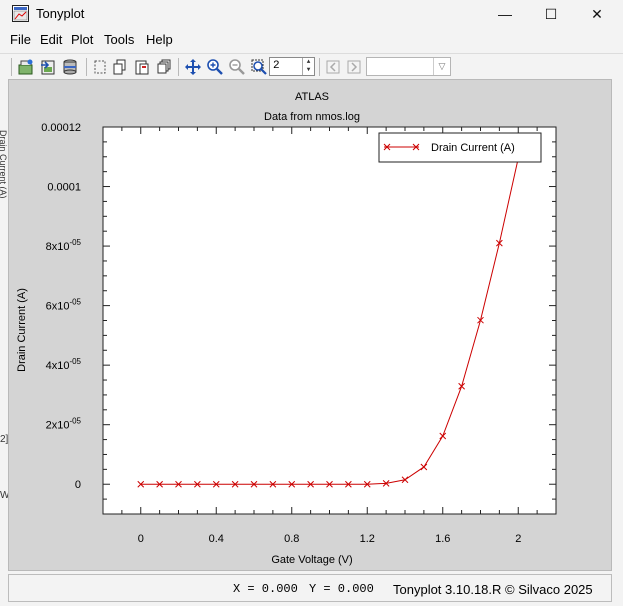 This screenshot has height=606, width=623. I want to click on menu-bar: File Edit Plot Tools Help, so click(311, 41).